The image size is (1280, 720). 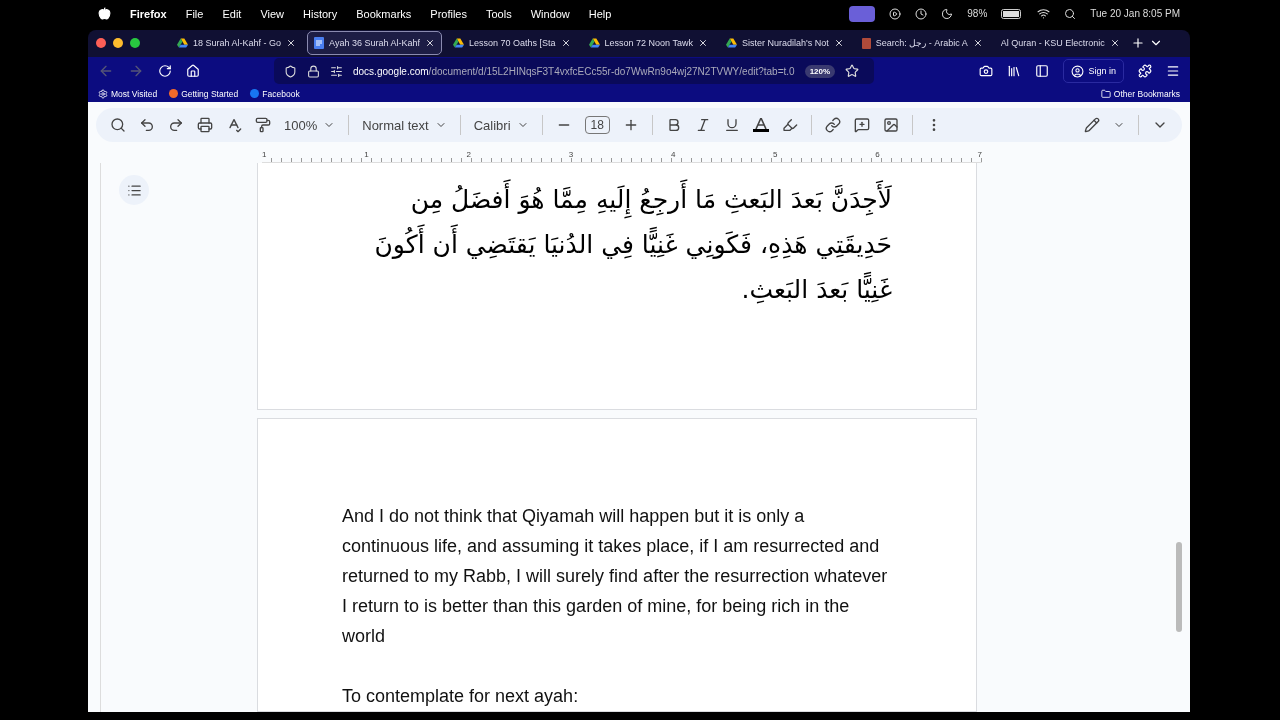 What do you see at coordinates (103, 93) in the screenshot?
I see `gear-icon` at bounding box center [103, 93].